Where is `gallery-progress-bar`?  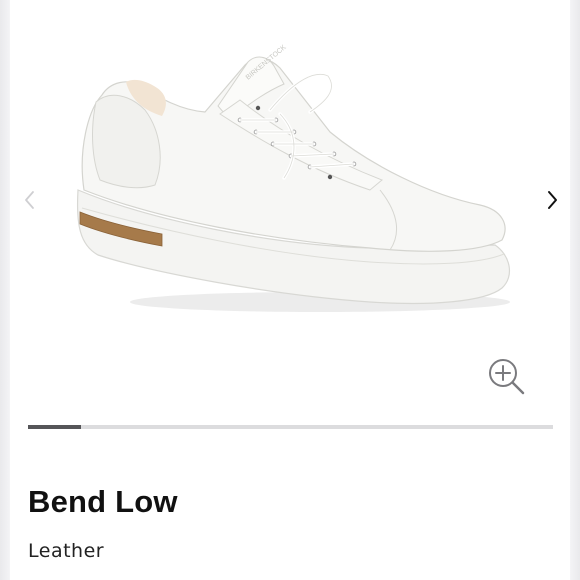
gallery-progress-bar is located at coordinates (290, 427).